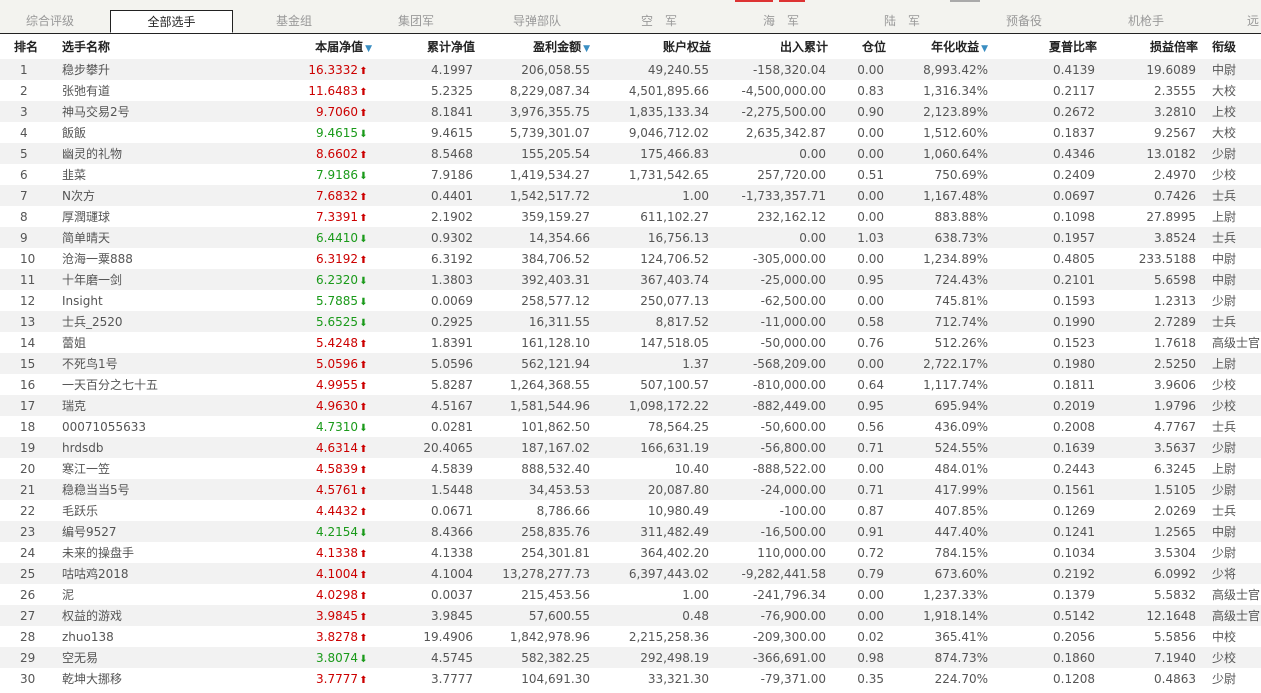  I want to click on tab-machine-gunner: 机枪手, so click(1146, 21).